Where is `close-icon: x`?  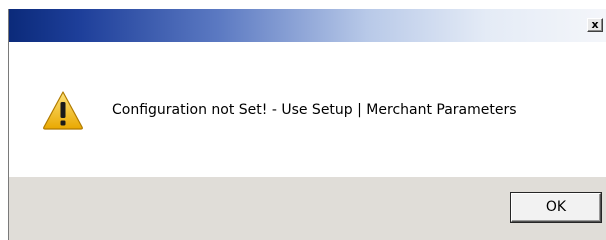
close-icon: x is located at coordinates (595, 24).